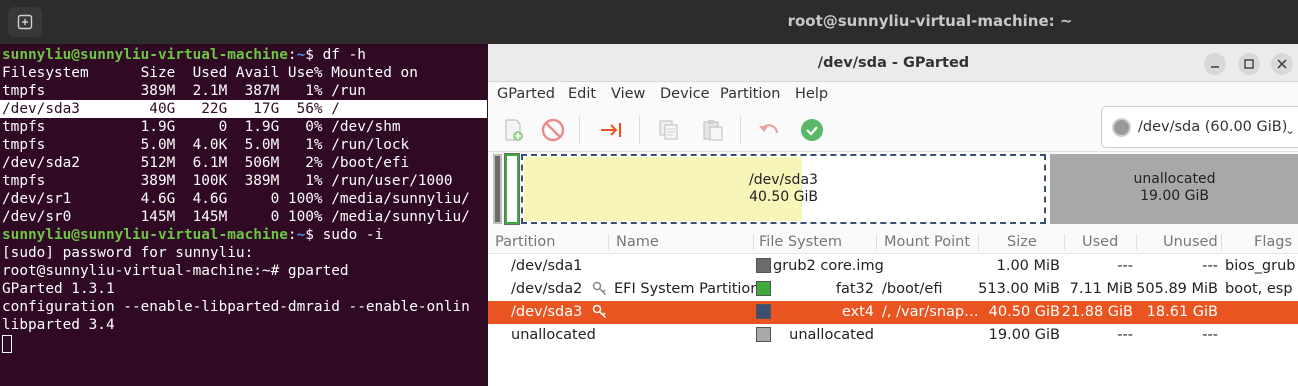  I want to click on column-header-filesystem: File System, so click(800, 242).